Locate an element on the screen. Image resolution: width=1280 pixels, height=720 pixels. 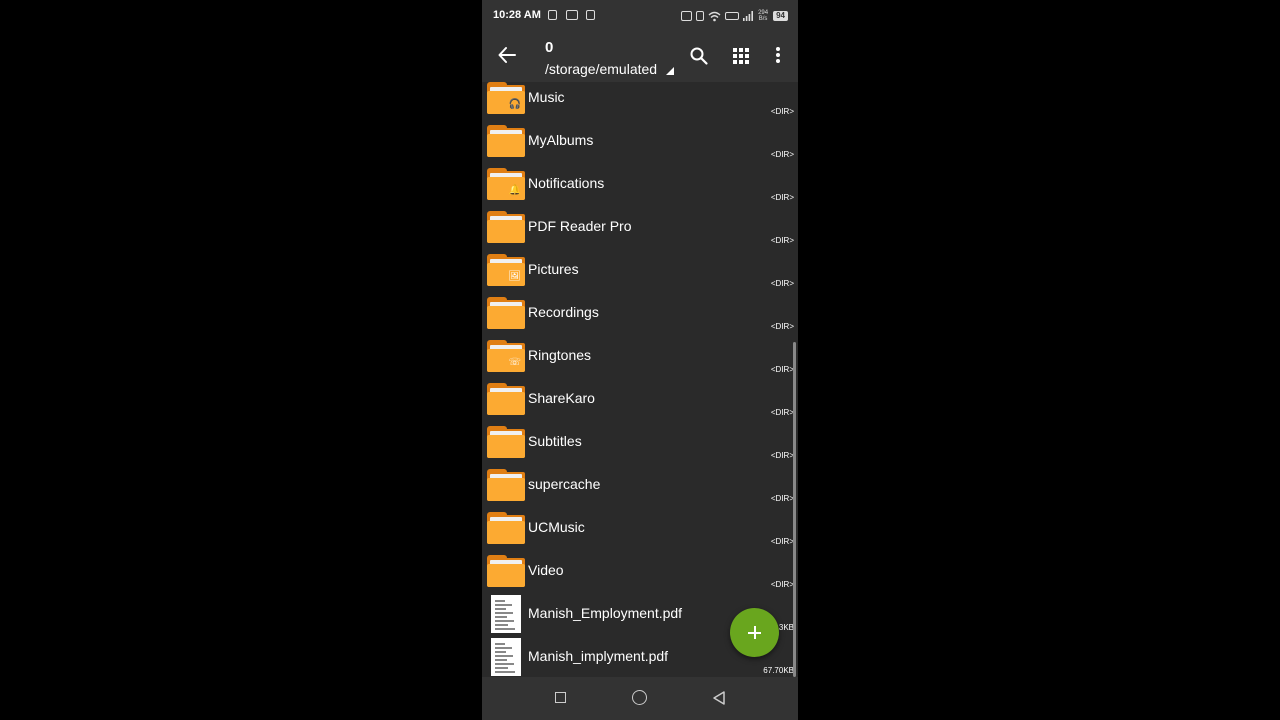
file-name: Ringtones is located at coordinates (560, 355).